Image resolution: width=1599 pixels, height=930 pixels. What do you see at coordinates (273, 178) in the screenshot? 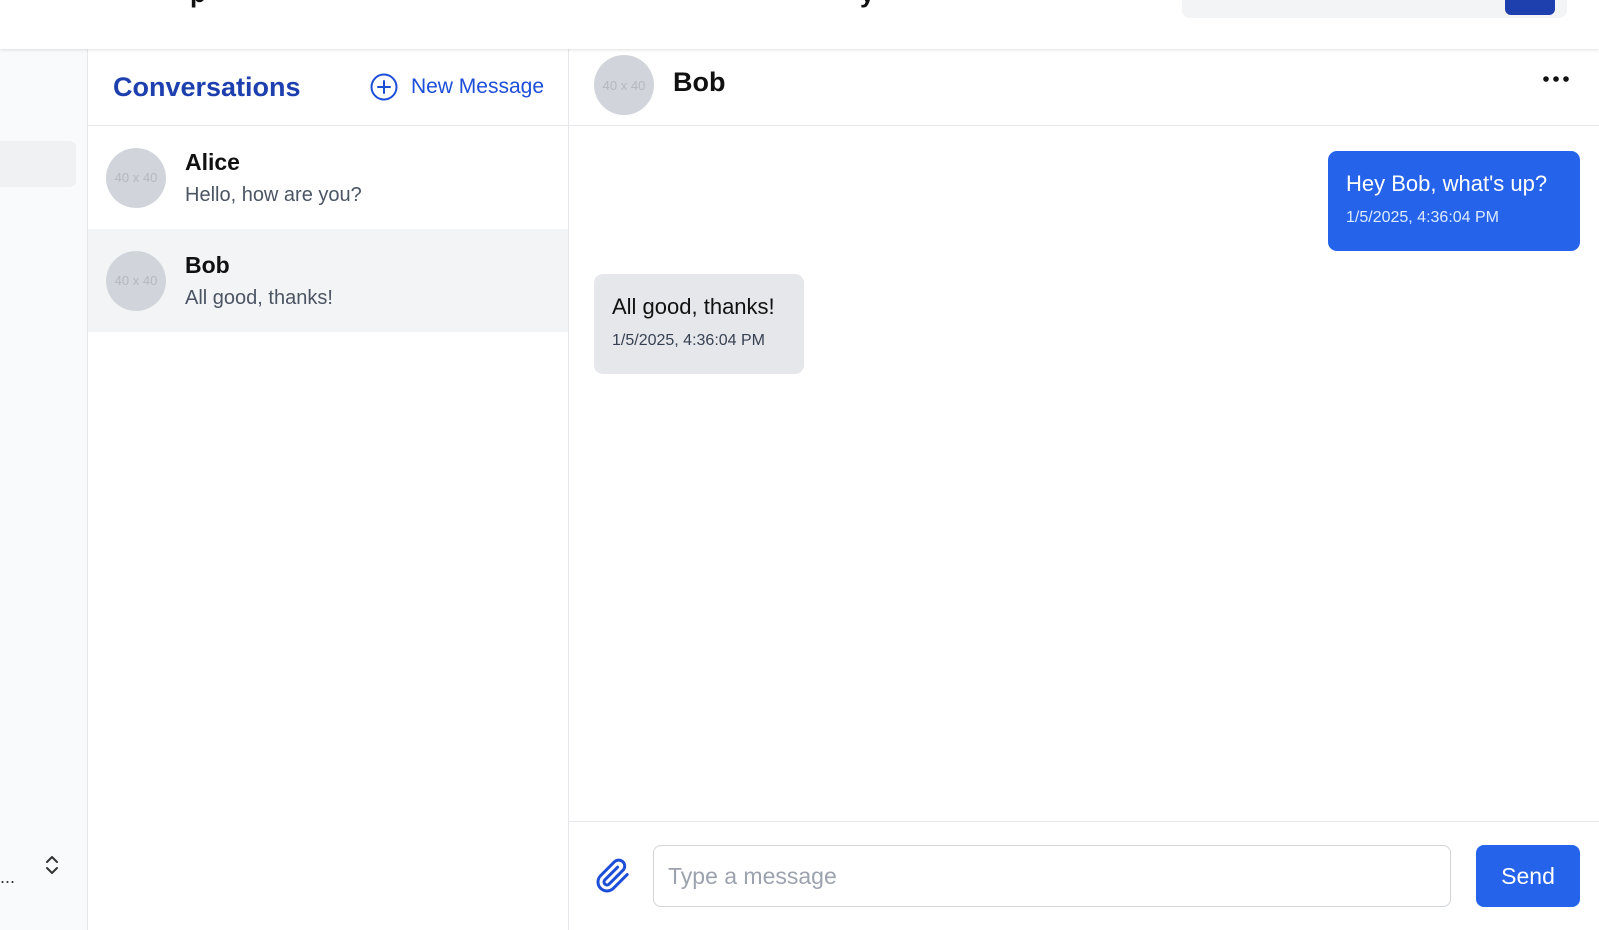
I see `conversation-info: Alice Hello, how are you?` at bounding box center [273, 178].